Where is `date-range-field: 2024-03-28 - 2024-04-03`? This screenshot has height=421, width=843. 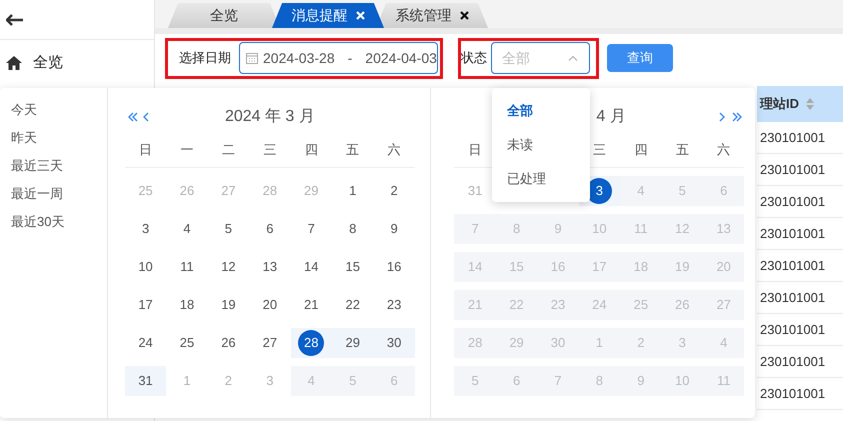 date-range-field: 2024-03-28 - 2024-04-03 is located at coordinates (338, 58).